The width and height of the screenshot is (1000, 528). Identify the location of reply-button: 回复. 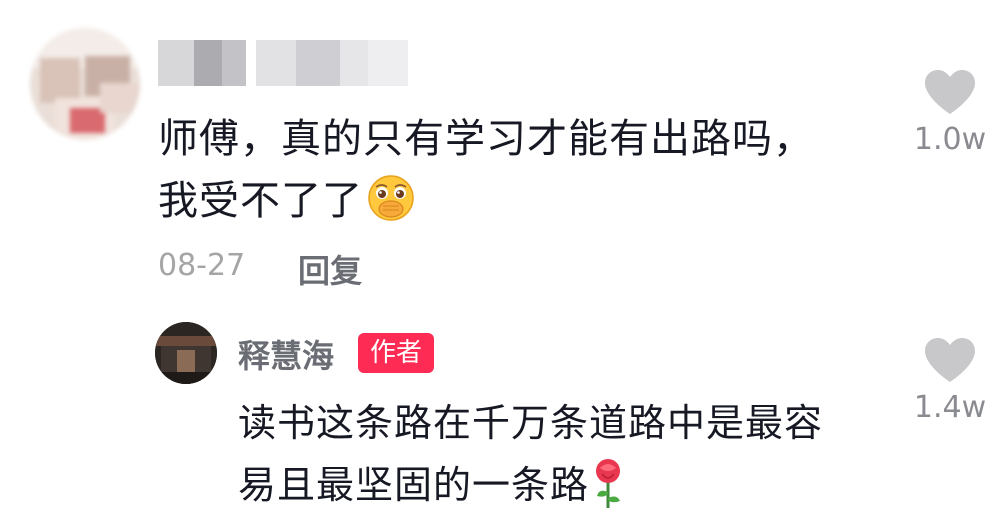
(330, 269).